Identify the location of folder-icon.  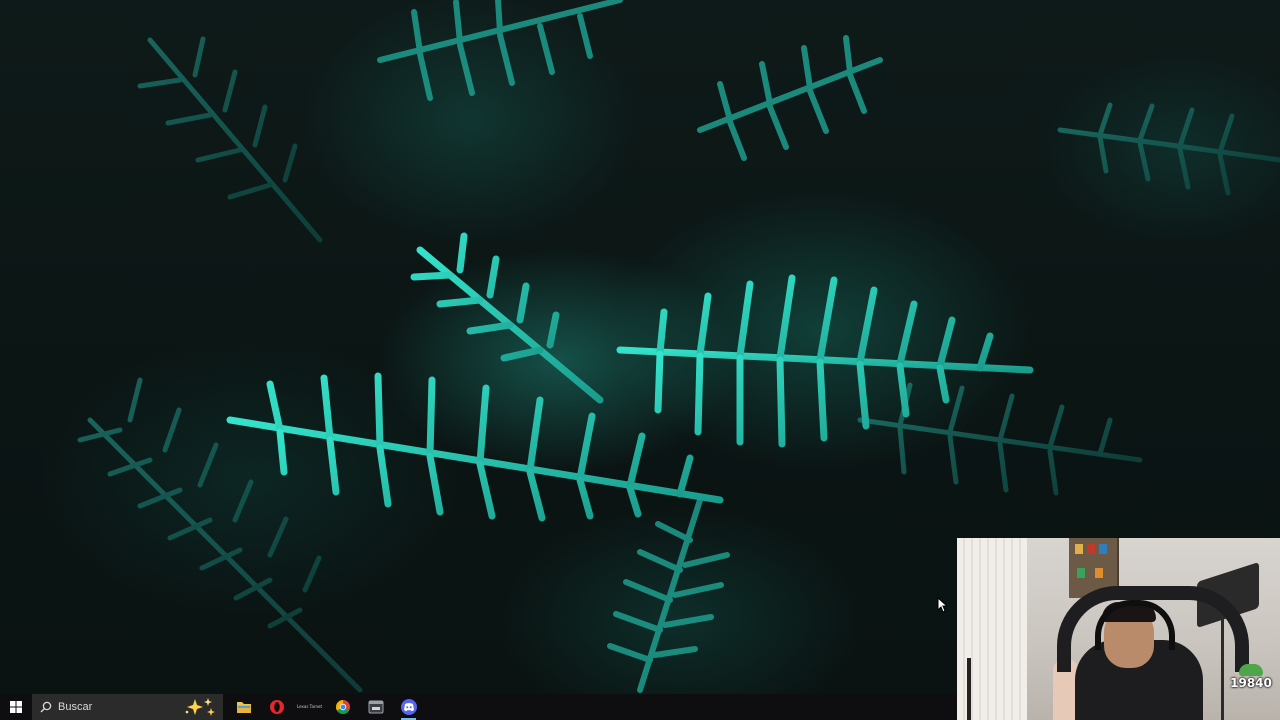
(243, 707).